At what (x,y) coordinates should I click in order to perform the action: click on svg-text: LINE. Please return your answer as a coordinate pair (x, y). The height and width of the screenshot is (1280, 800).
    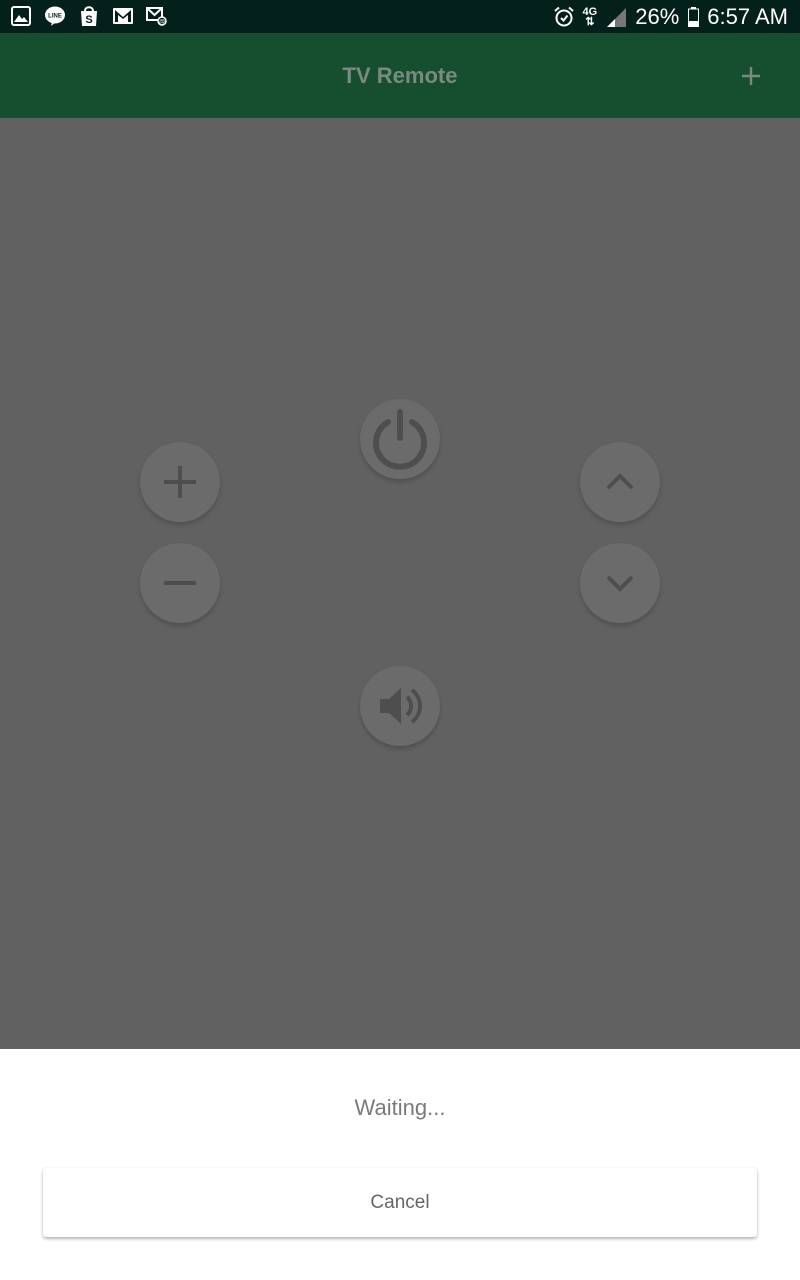
    Looking at the image, I should click on (55, 17).